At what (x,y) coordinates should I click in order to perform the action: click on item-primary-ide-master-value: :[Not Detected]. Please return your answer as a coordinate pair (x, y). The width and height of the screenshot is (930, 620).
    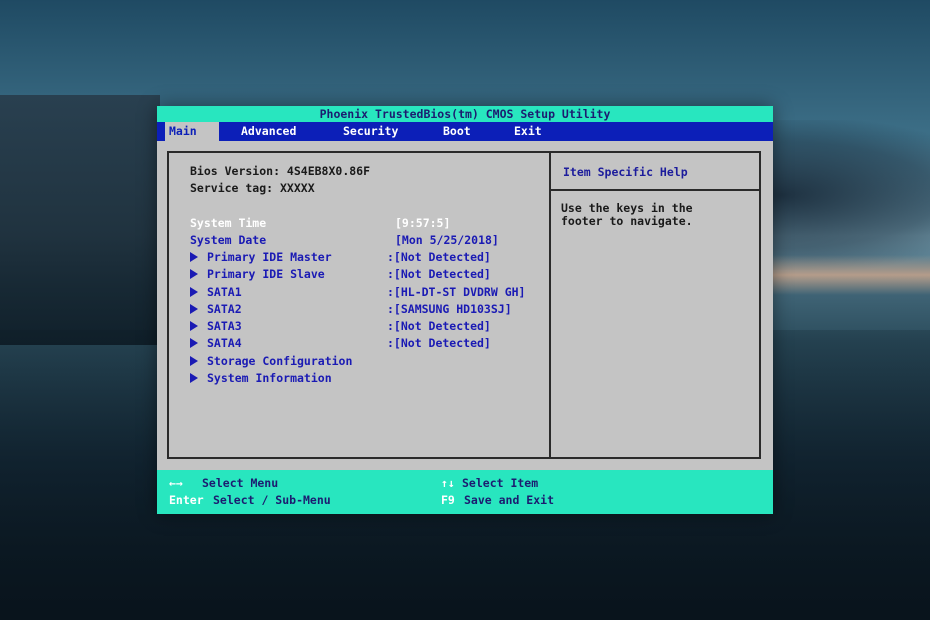
    Looking at the image, I should click on (439, 257).